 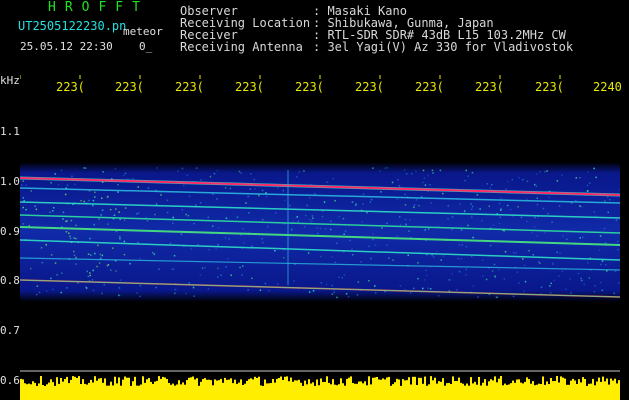 What do you see at coordinates (98, 7) in the screenshot?
I see `app-brand: HROFFT` at bounding box center [98, 7].